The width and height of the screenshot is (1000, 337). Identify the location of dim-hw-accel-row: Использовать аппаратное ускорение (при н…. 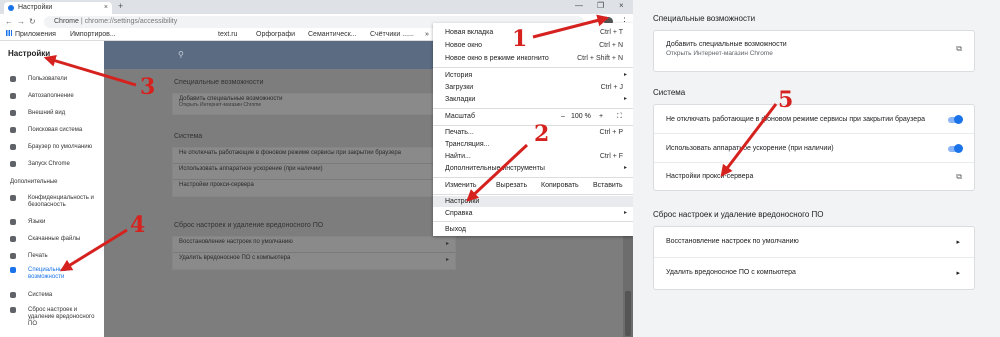
(314, 172).